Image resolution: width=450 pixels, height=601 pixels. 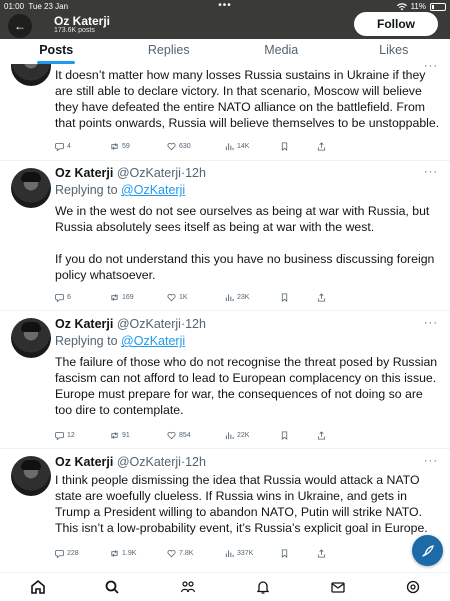 I want to click on reply-button: 6, so click(x=63, y=297).